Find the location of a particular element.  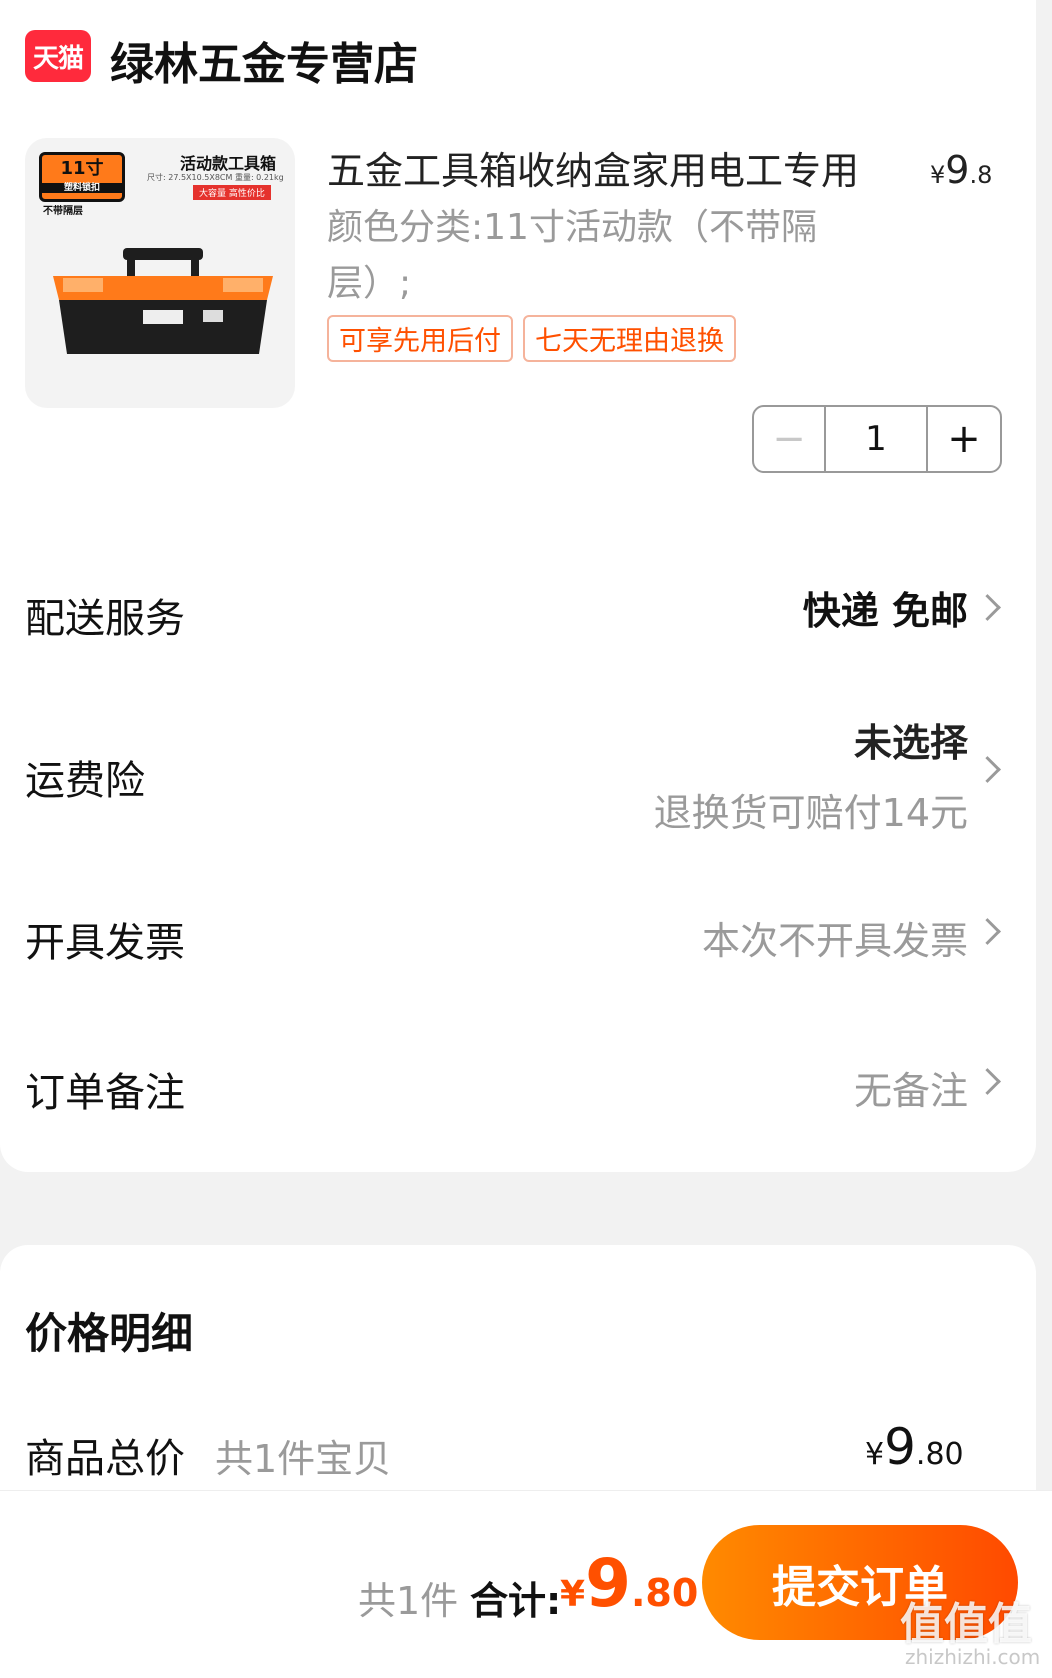

quantity-stepper: − 1 + is located at coordinates (877, 439).